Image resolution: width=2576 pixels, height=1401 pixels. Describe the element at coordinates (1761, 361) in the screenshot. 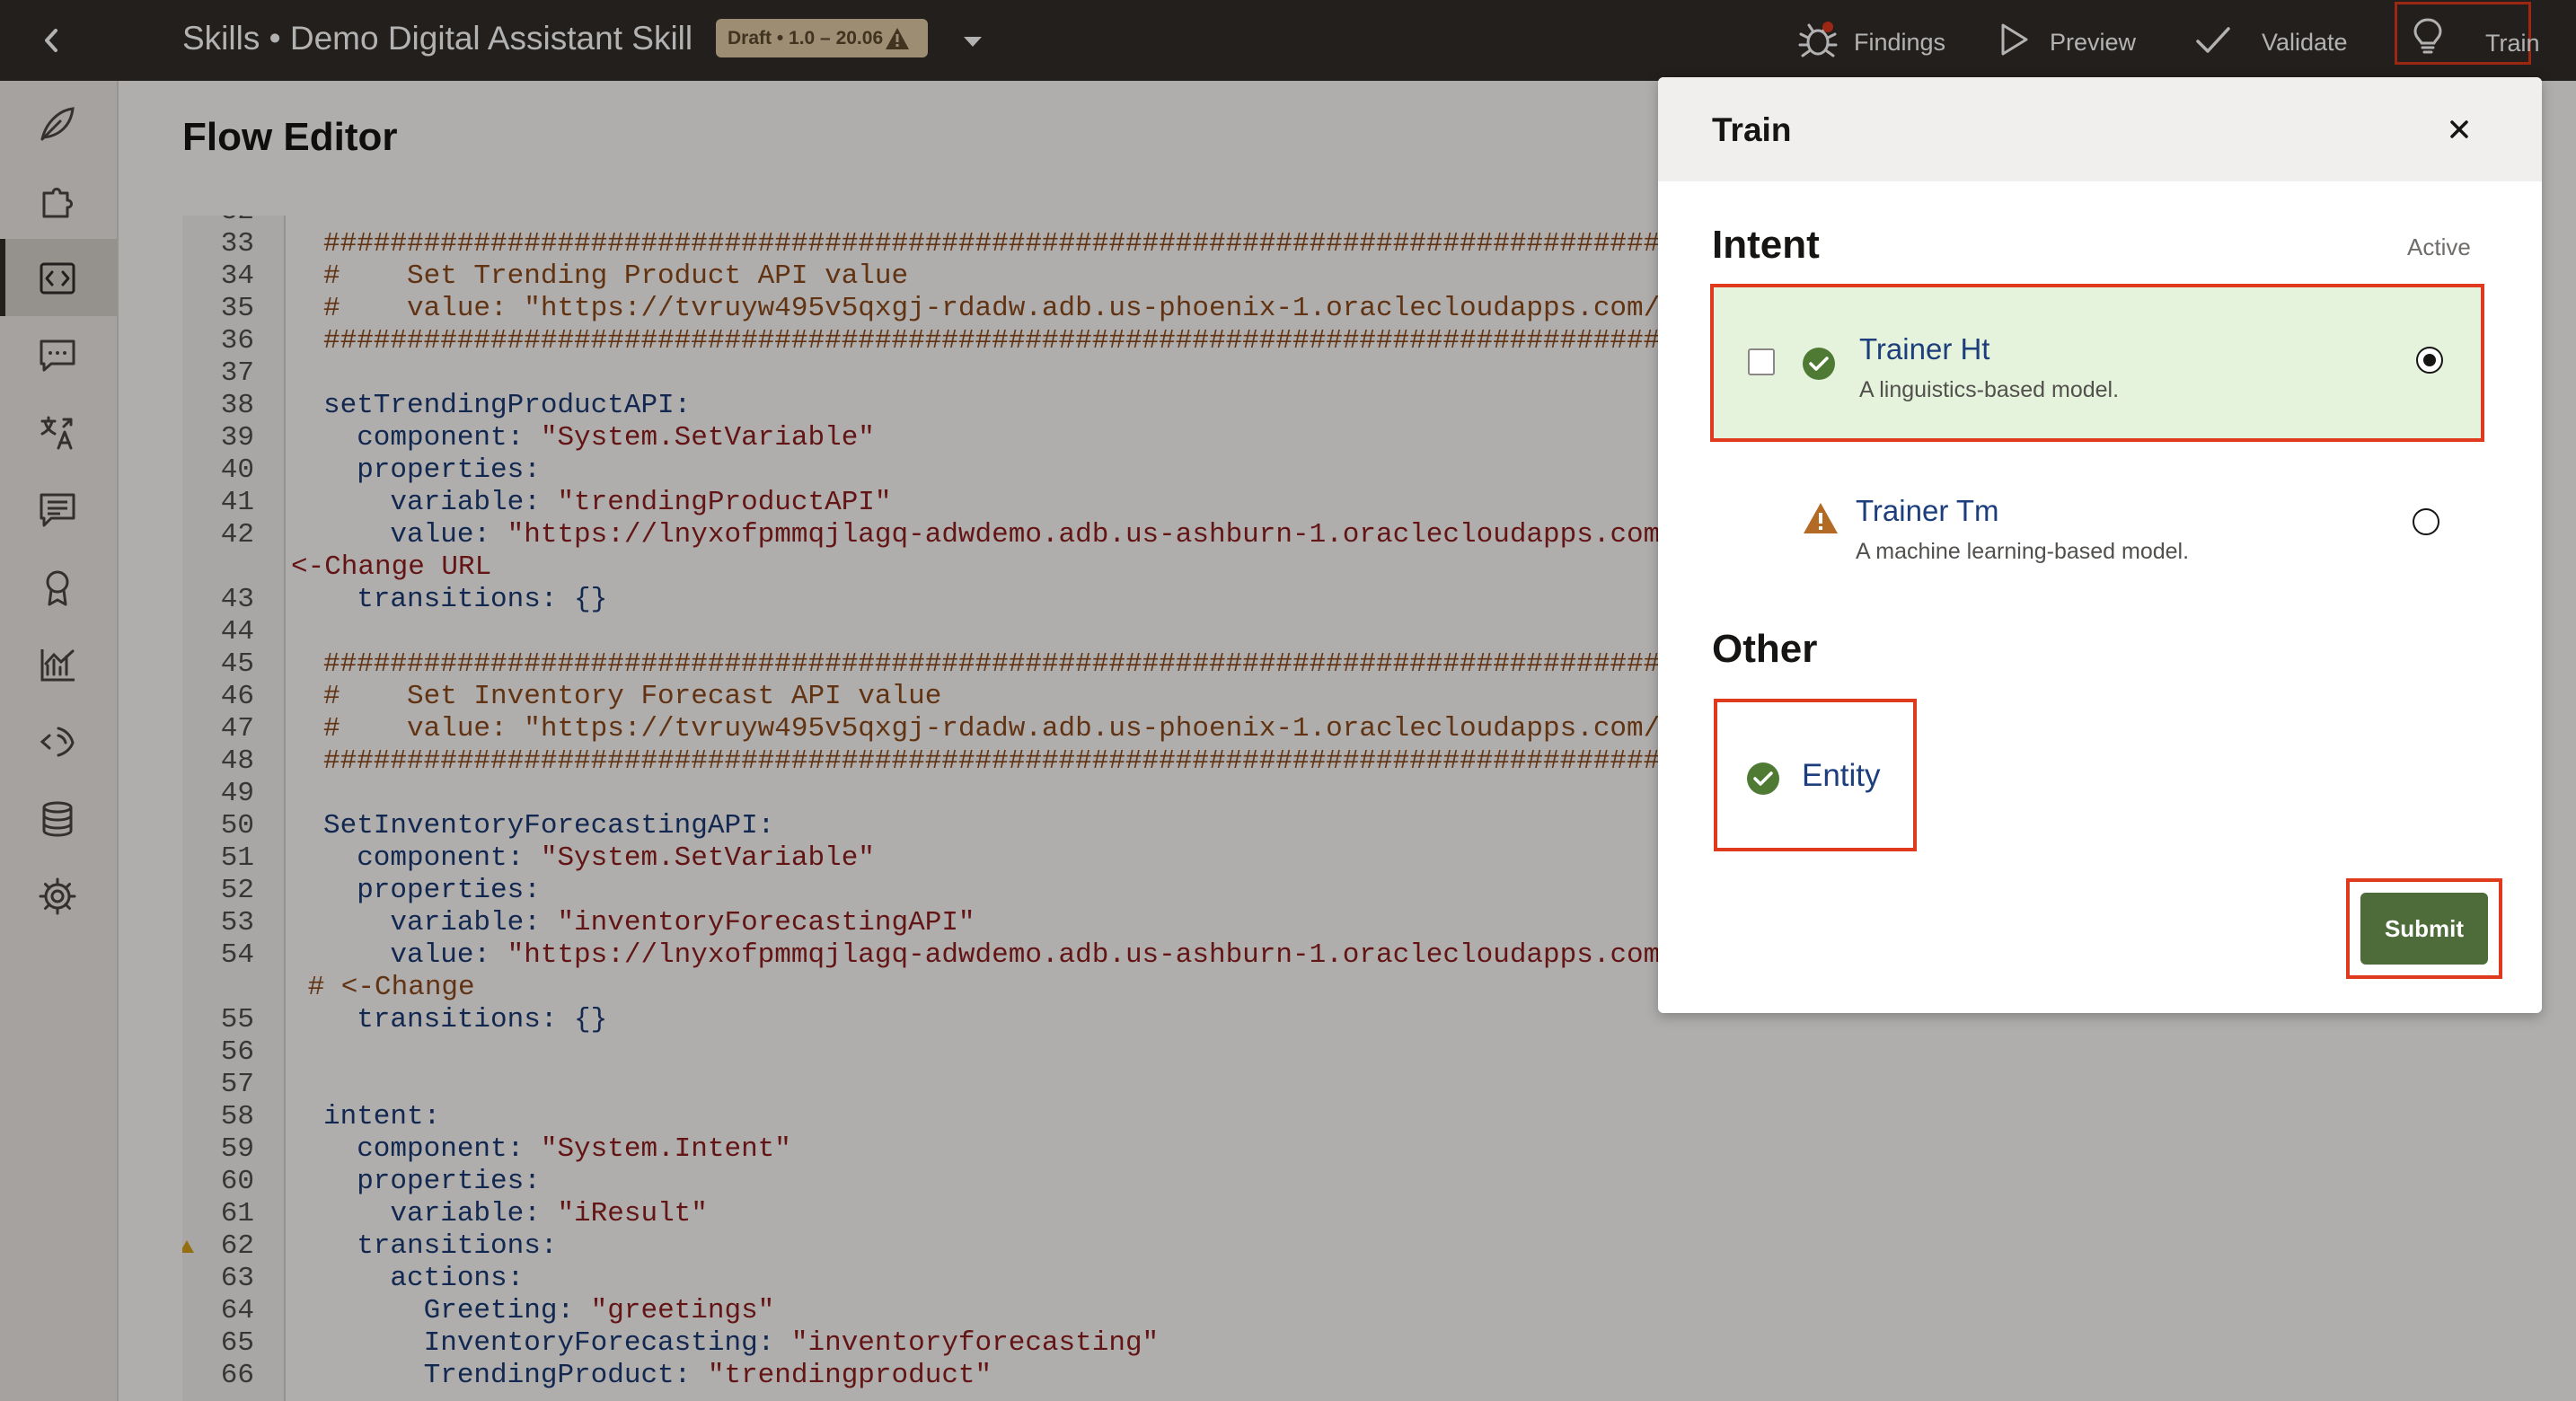

I see `trainer-ht-checkbox` at that location.